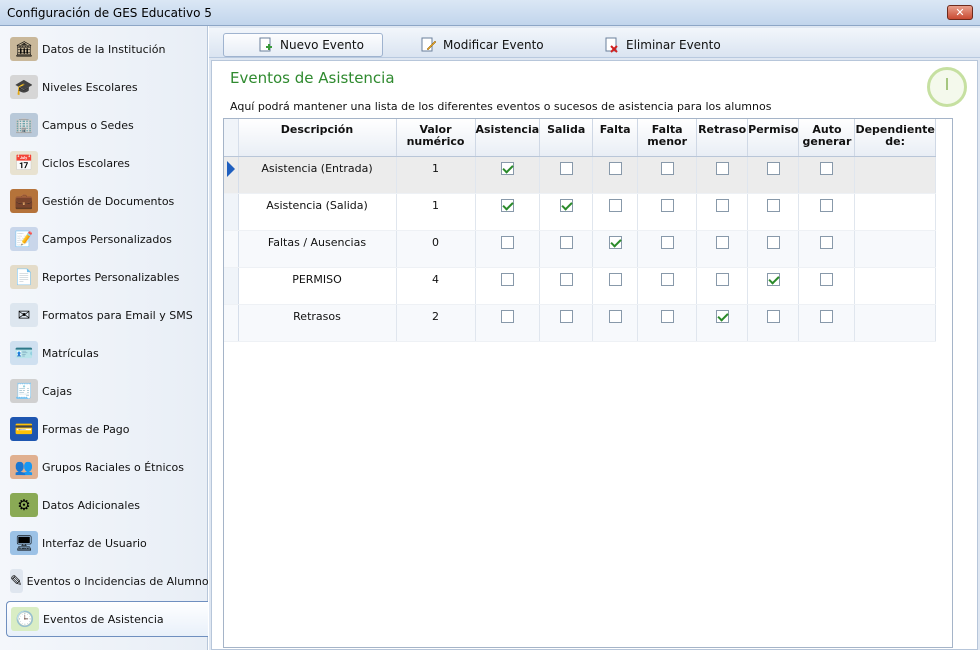  Describe the element at coordinates (773, 138) in the screenshot. I see `column-header-permiso: Permiso` at that location.